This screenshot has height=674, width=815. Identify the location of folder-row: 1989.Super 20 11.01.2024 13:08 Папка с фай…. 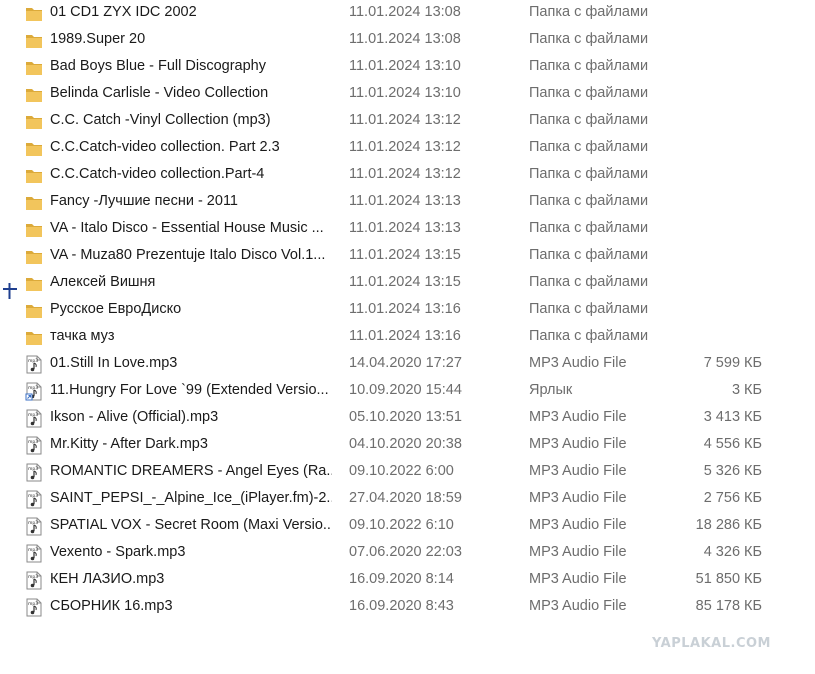
(395, 40).